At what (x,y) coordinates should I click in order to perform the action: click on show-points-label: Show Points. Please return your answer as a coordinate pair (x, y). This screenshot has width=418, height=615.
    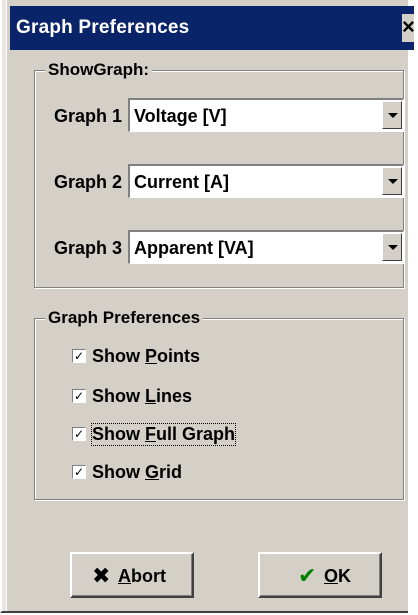
    Looking at the image, I should click on (146, 356).